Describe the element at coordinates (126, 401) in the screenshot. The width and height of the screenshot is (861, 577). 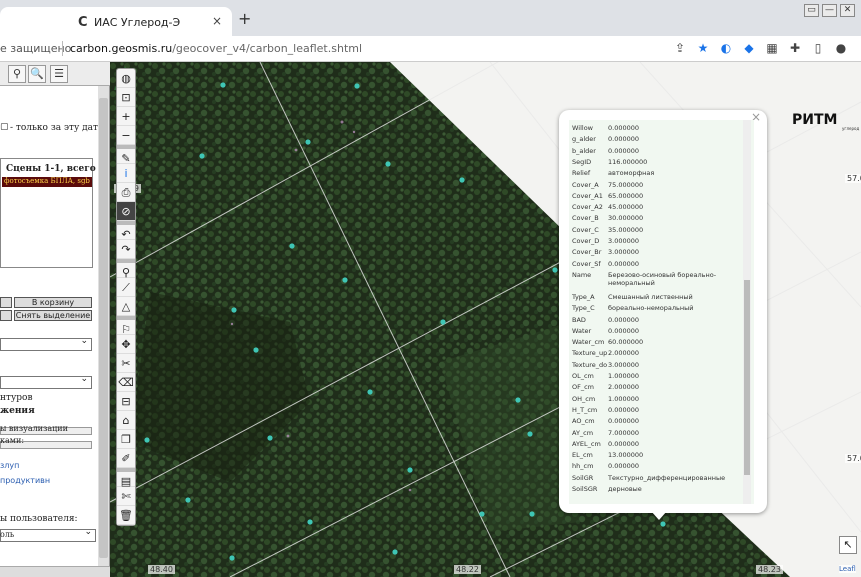
I see `vehicle-icon: ⊟` at that location.